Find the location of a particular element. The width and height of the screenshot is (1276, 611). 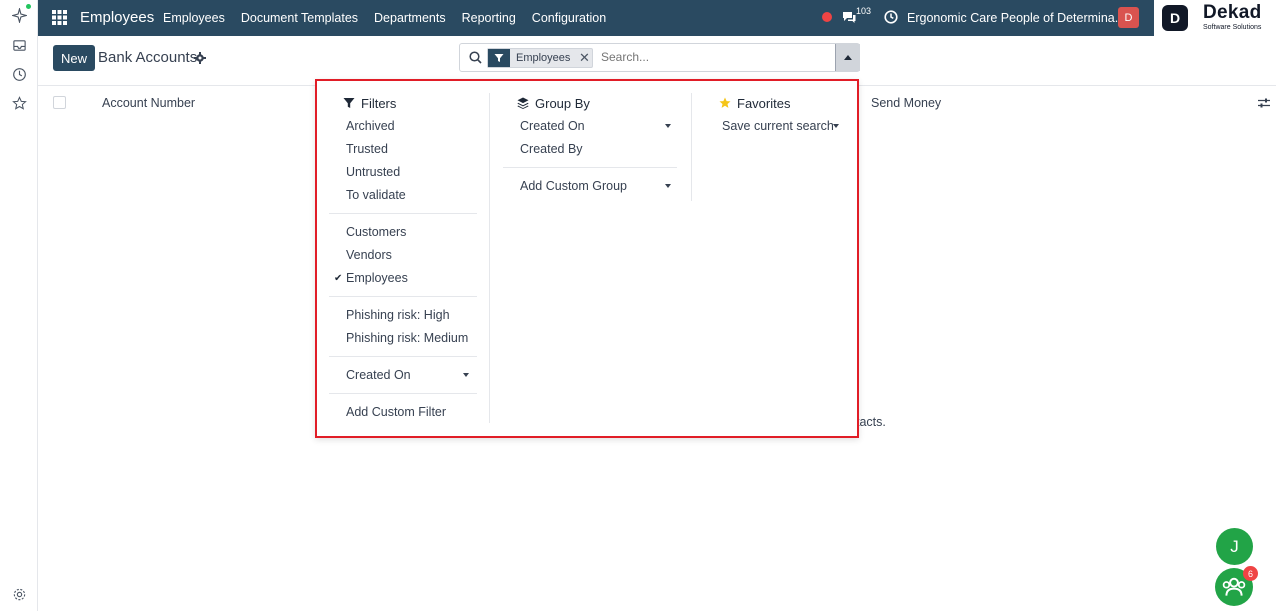

filter-phishing-high: Phishing risk: High is located at coordinates (418, 315).